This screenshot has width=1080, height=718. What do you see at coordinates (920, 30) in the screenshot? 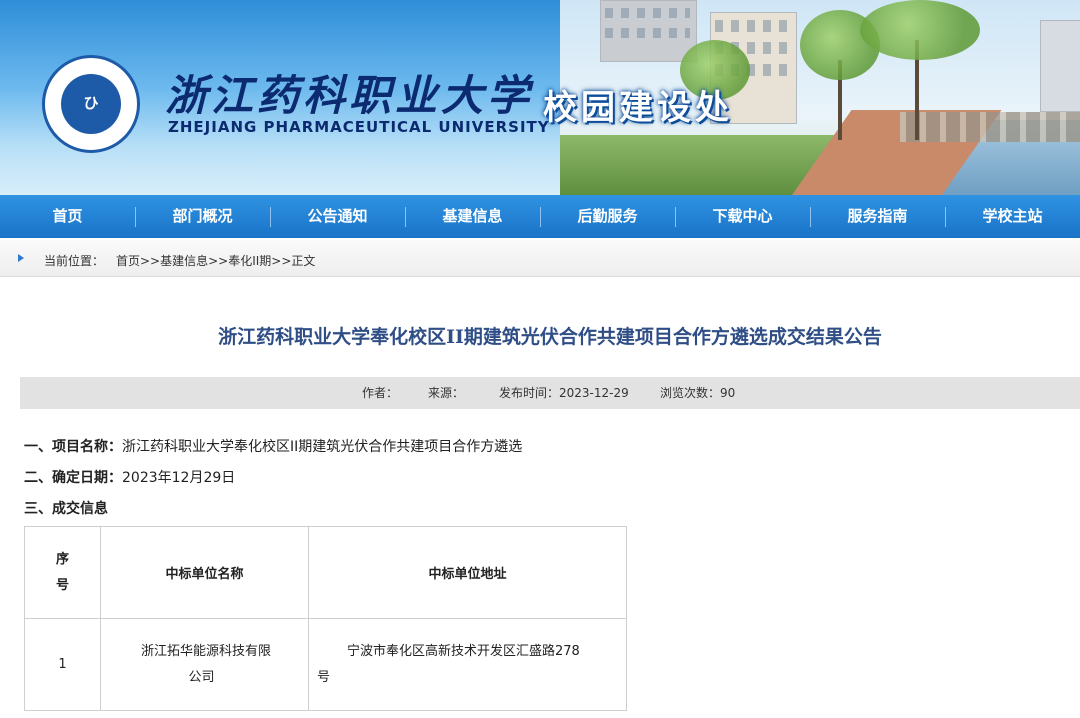
I see `banner-tree` at bounding box center [920, 30].